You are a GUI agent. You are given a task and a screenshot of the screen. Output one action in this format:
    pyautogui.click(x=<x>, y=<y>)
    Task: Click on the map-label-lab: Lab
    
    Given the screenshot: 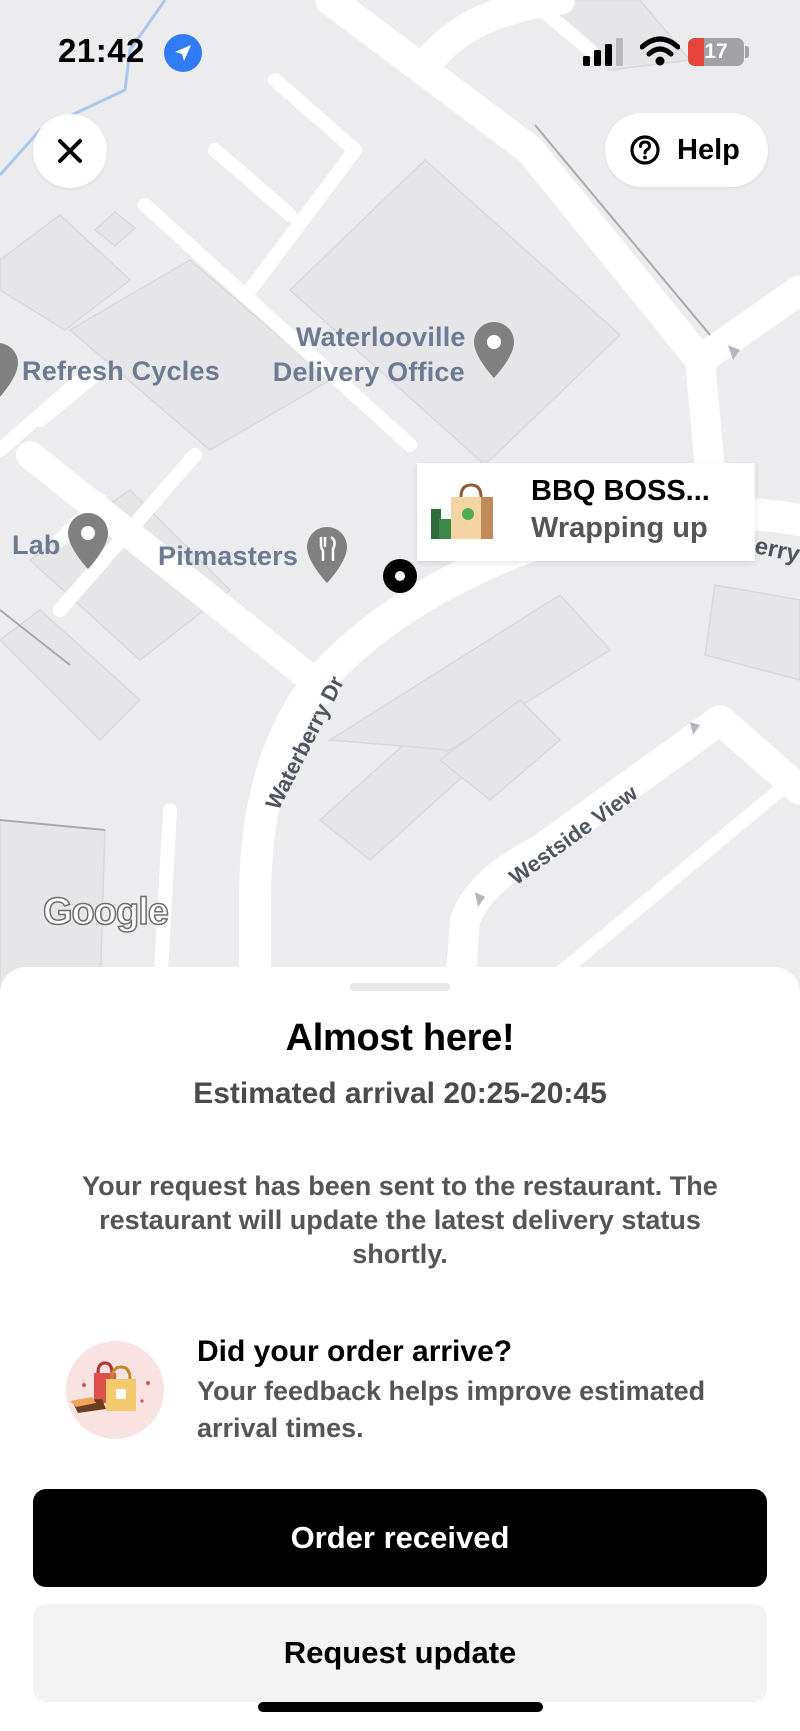 What is the action you would take?
    pyautogui.click(x=36, y=545)
    